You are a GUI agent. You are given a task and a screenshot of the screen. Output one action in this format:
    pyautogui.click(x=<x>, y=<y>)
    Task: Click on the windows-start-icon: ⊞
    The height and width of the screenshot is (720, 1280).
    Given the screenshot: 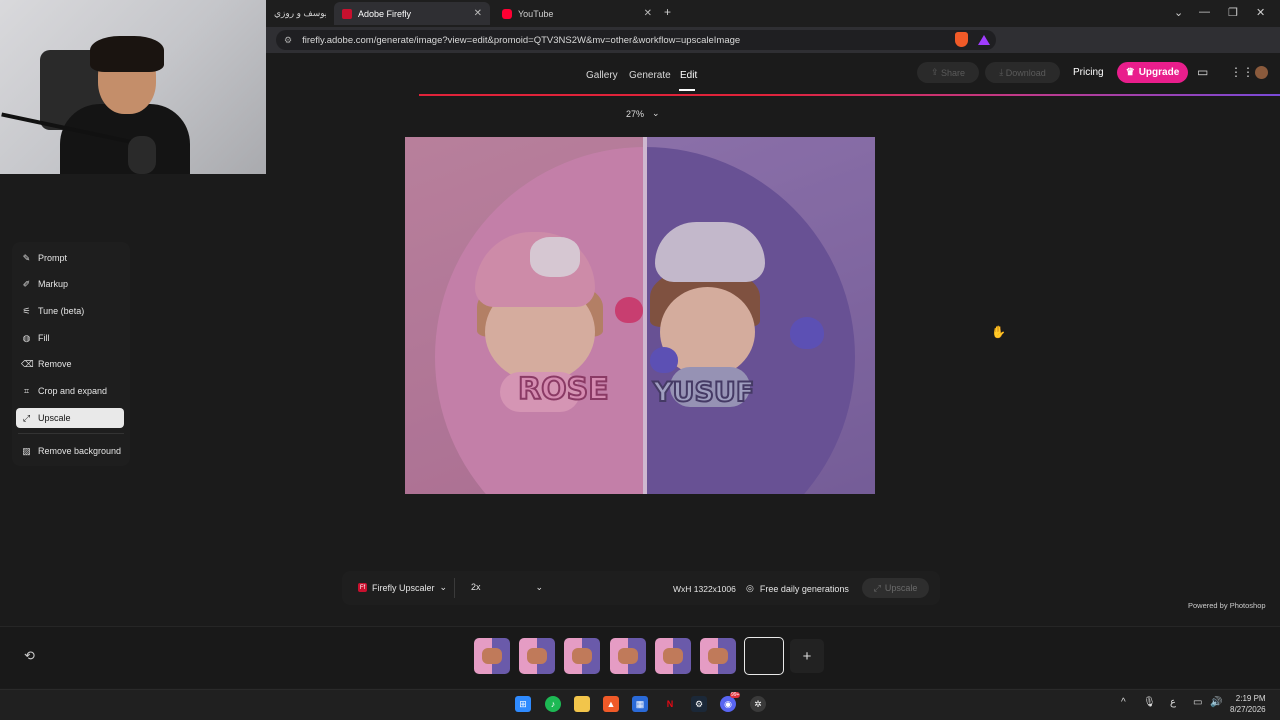 What is the action you would take?
    pyautogui.click(x=523, y=704)
    